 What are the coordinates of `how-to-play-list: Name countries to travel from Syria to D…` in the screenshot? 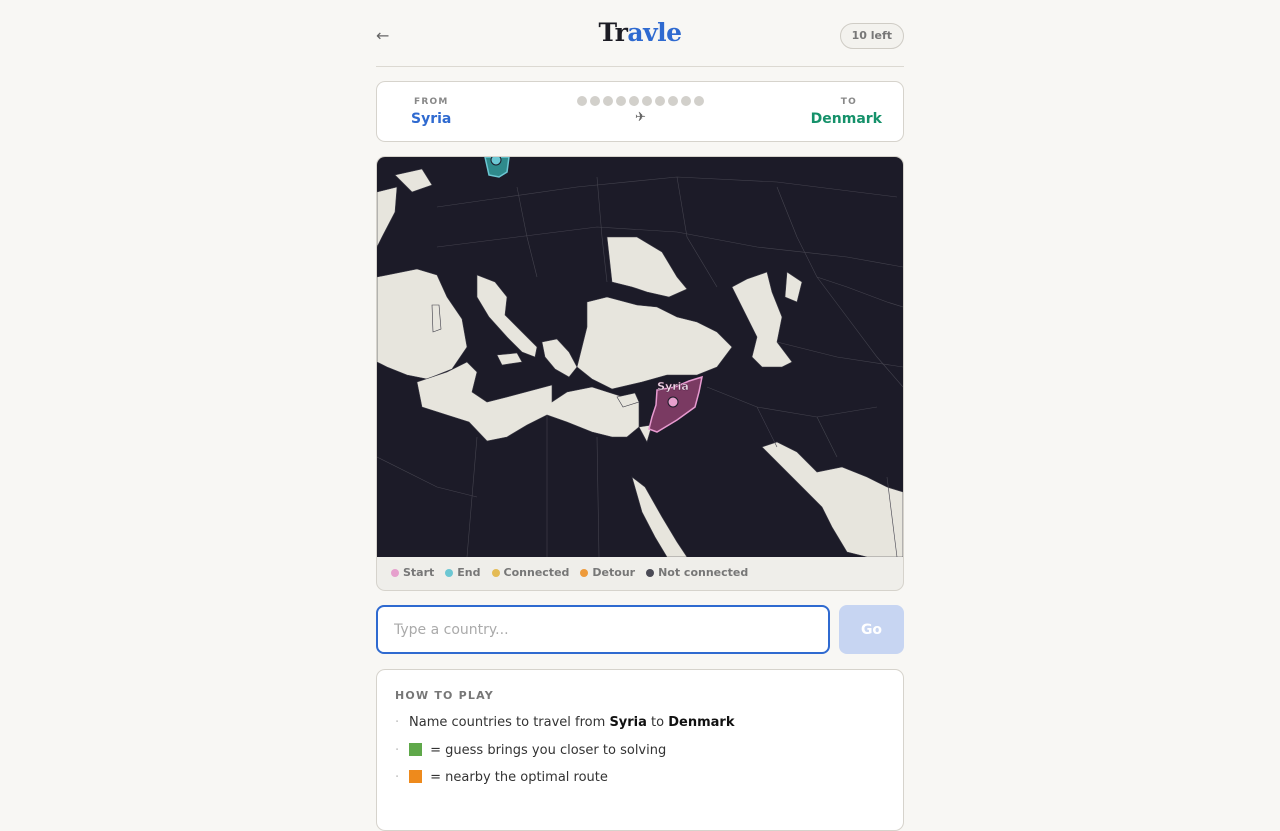 It's located at (565, 756).